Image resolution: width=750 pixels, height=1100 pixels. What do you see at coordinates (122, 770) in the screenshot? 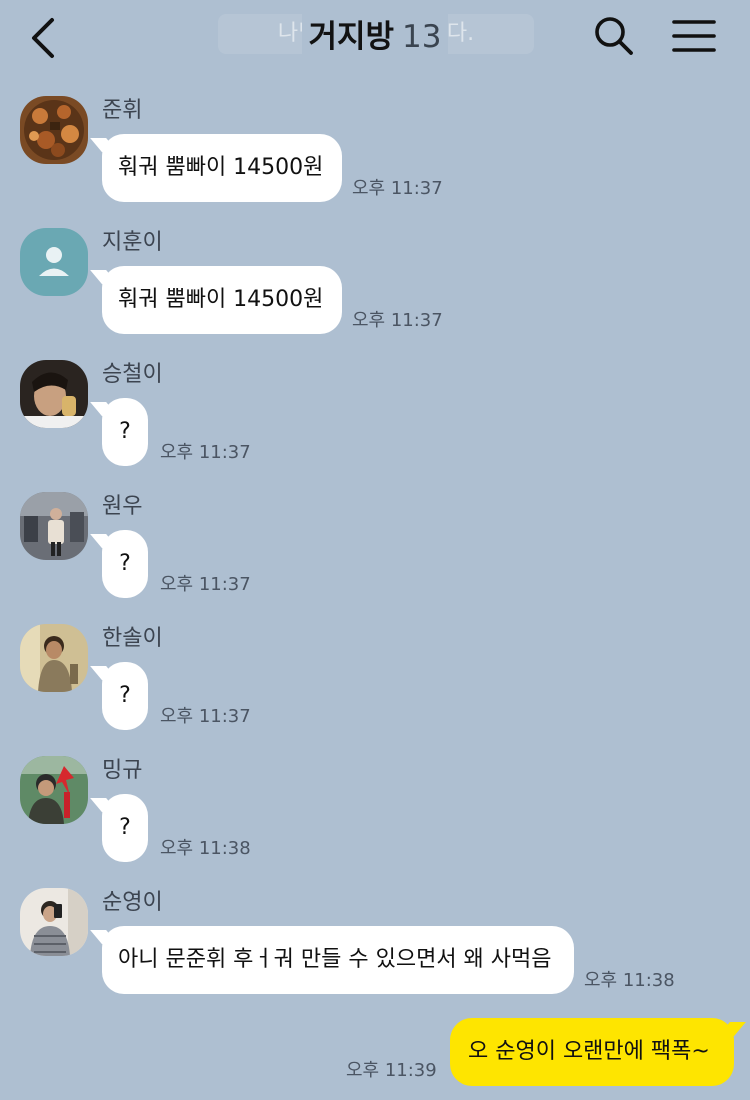
I see `sender-name: 밍규` at bounding box center [122, 770].